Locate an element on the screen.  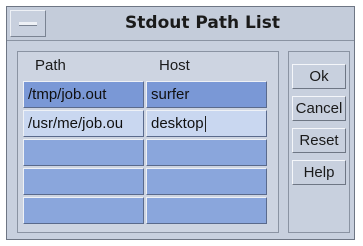
reset-button: Reset is located at coordinates (319, 140).